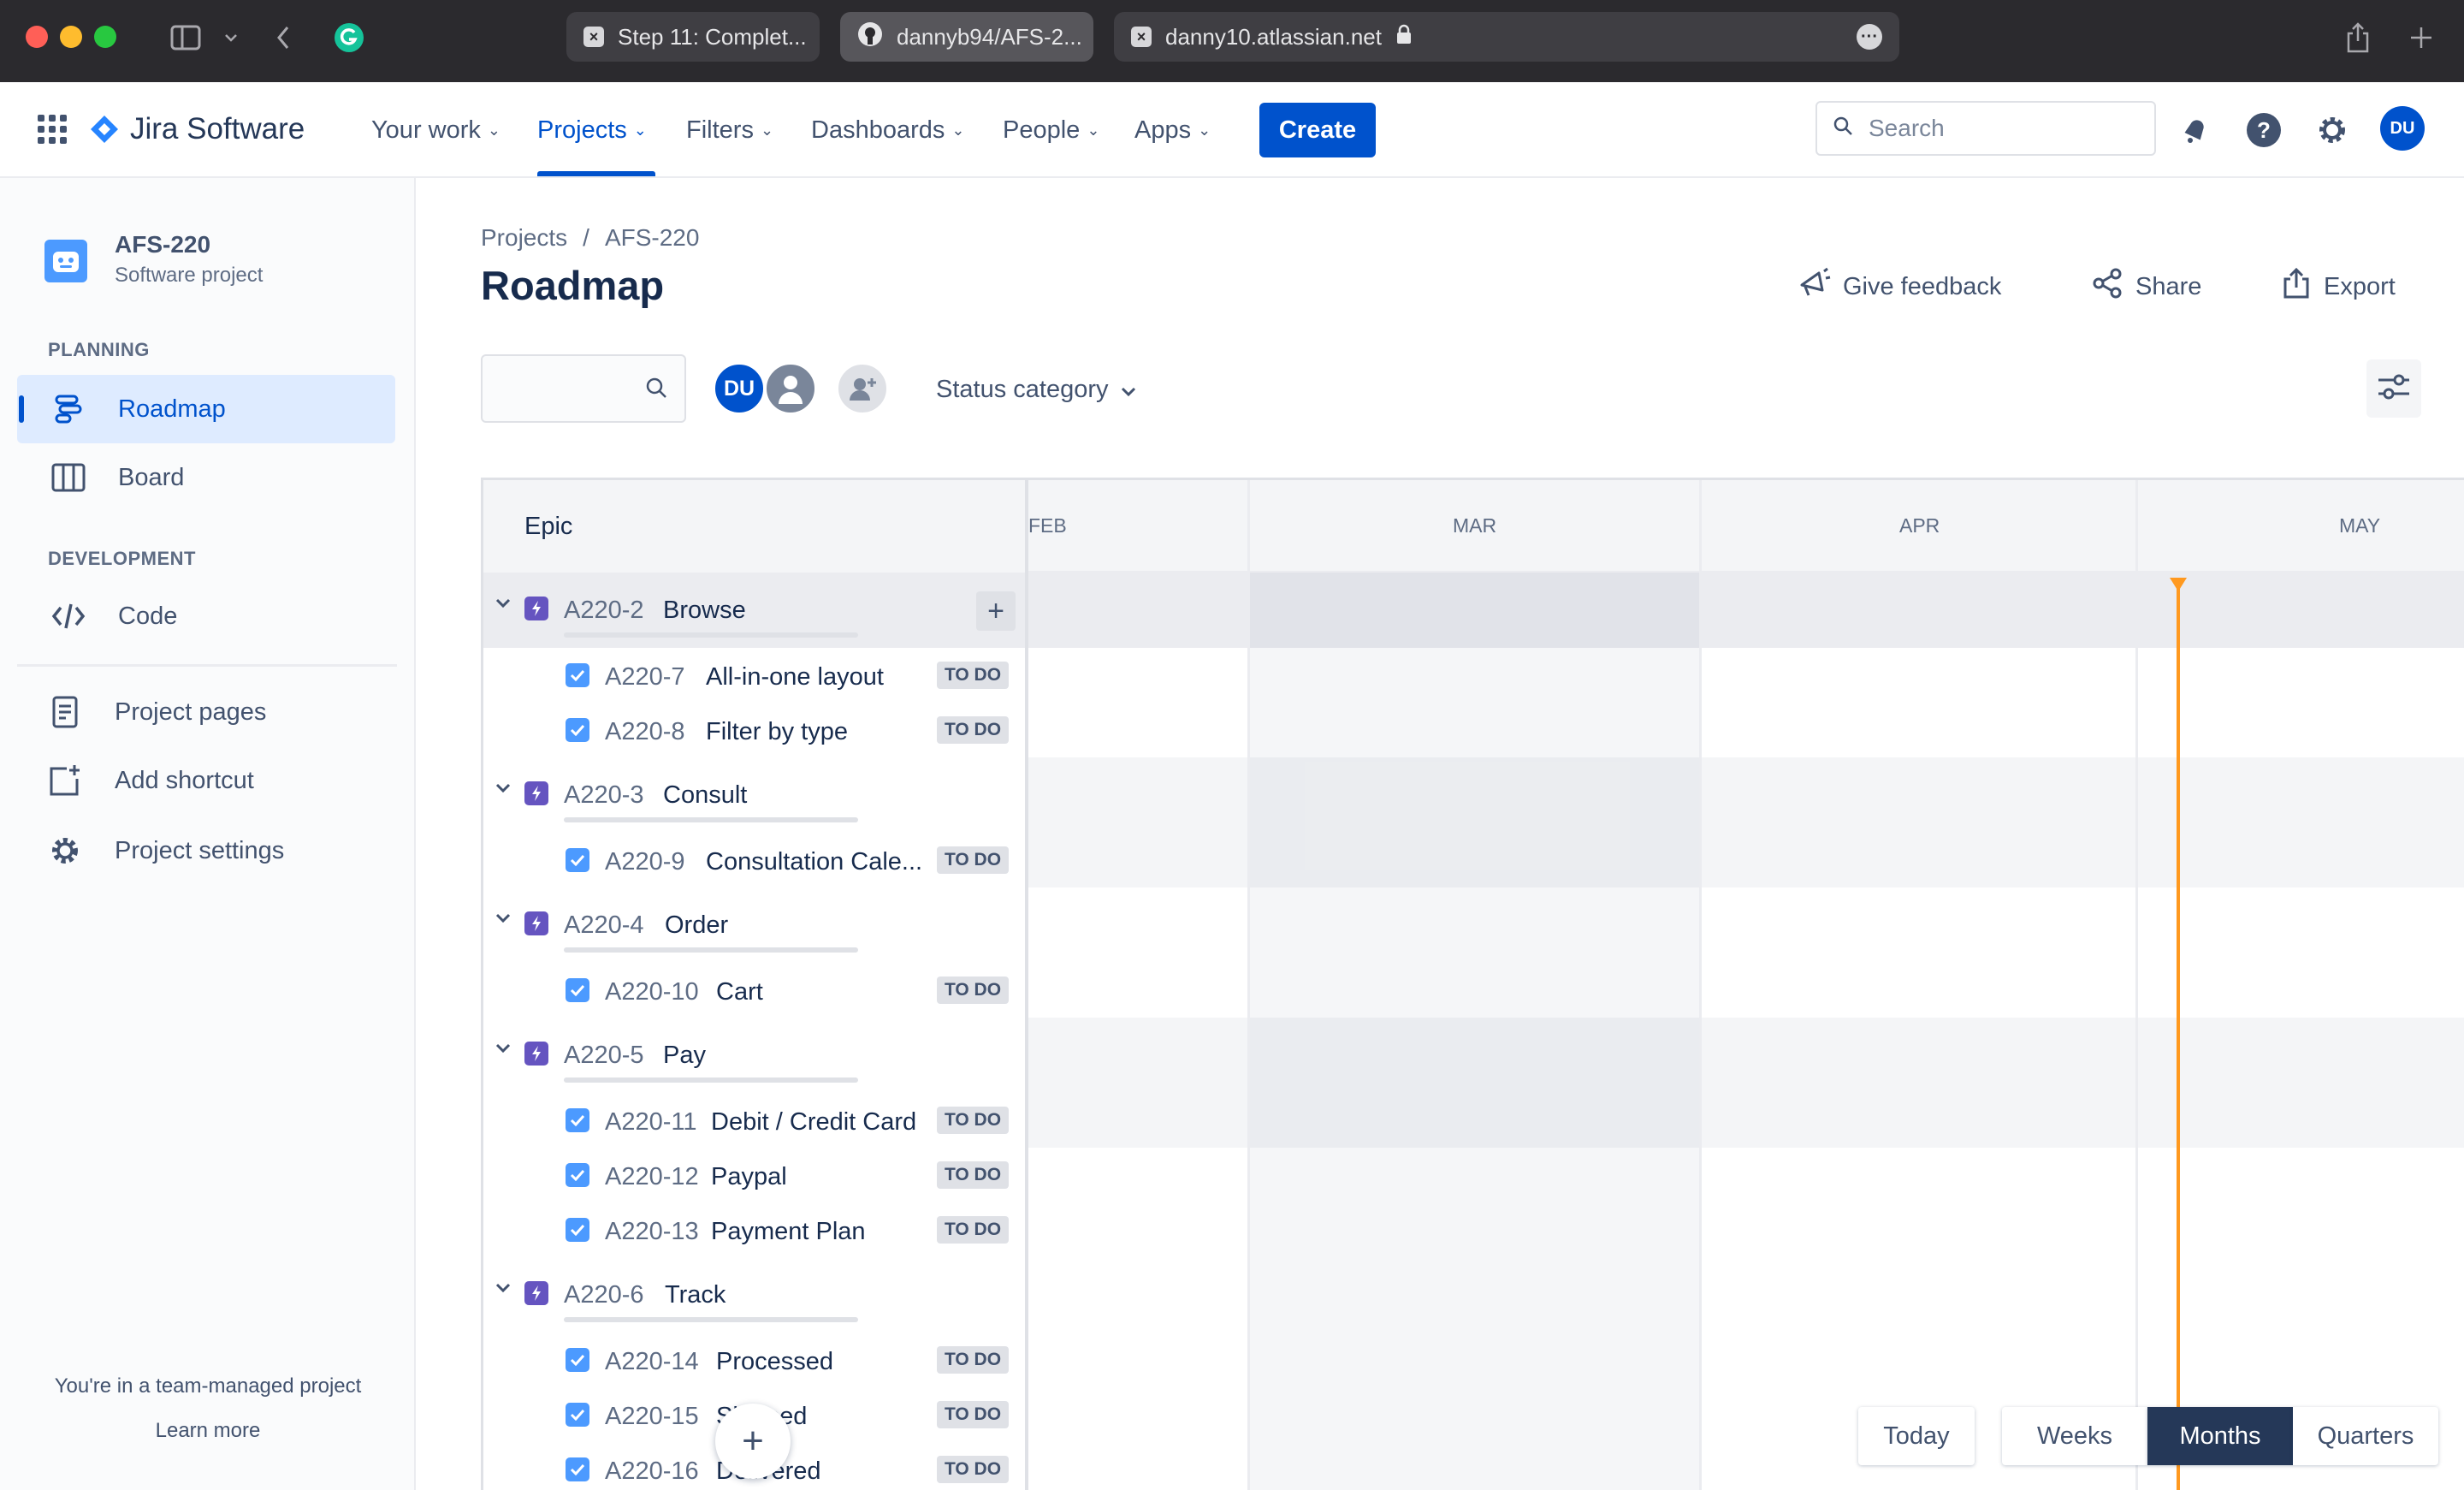  Describe the element at coordinates (754, 610) in the screenshot. I see `epic-row: A220-2 Browse +` at that location.